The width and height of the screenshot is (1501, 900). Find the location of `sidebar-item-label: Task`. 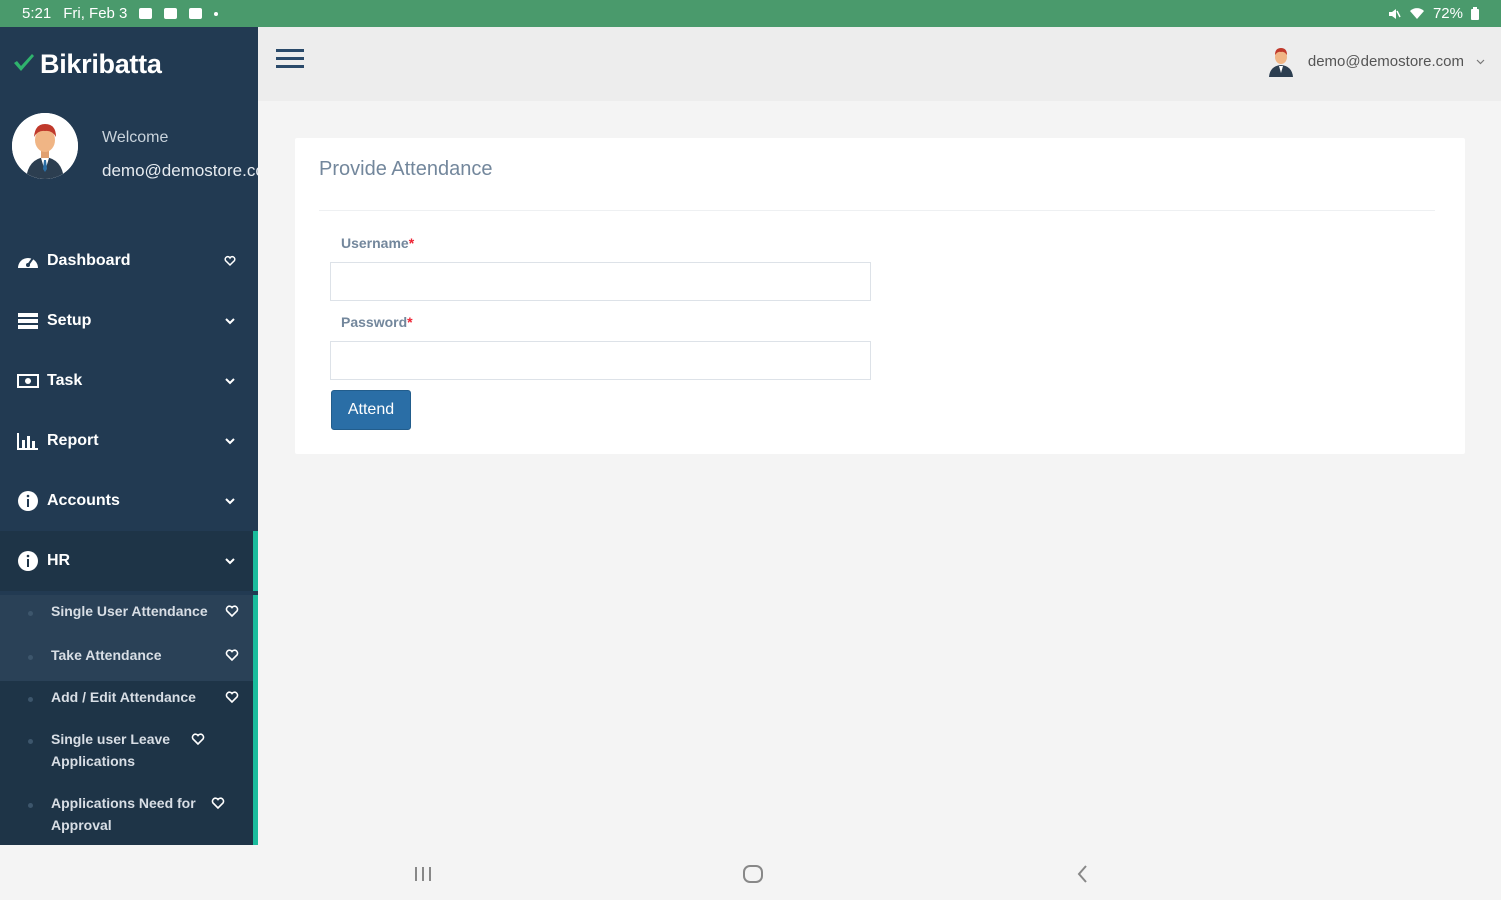

sidebar-item-label: Task is located at coordinates (65, 380).